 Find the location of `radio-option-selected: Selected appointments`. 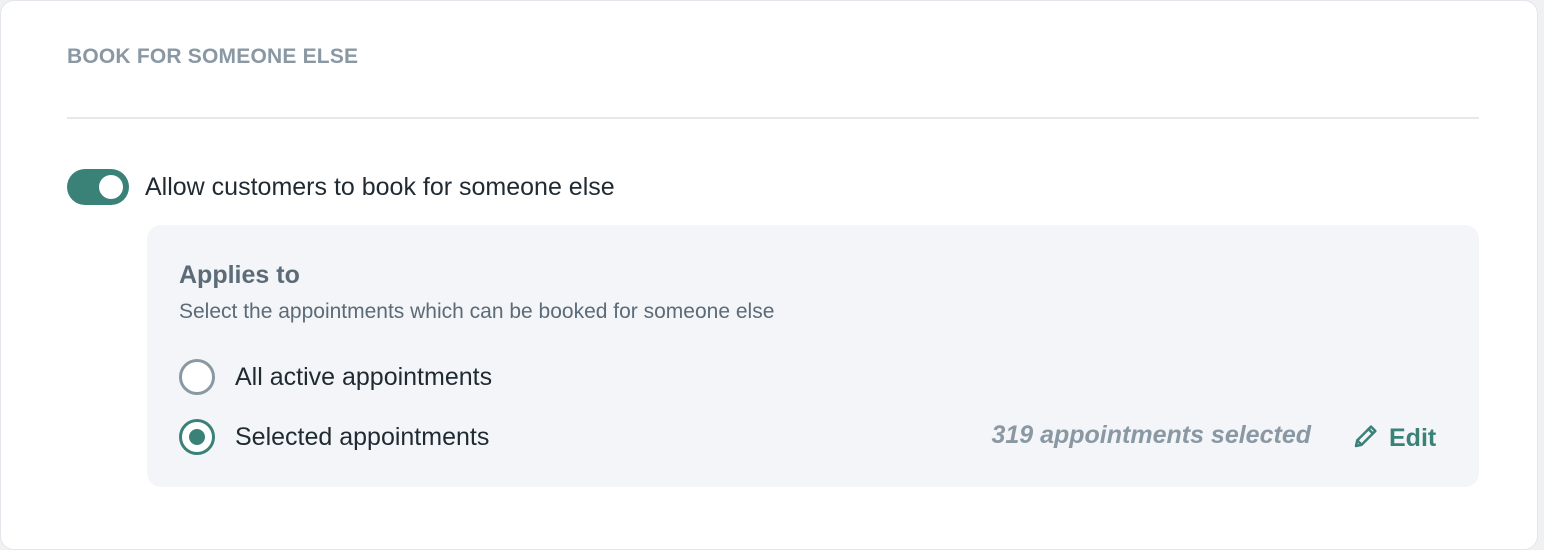

radio-option-selected: Selected appointments is located at coordinates (334, 437).